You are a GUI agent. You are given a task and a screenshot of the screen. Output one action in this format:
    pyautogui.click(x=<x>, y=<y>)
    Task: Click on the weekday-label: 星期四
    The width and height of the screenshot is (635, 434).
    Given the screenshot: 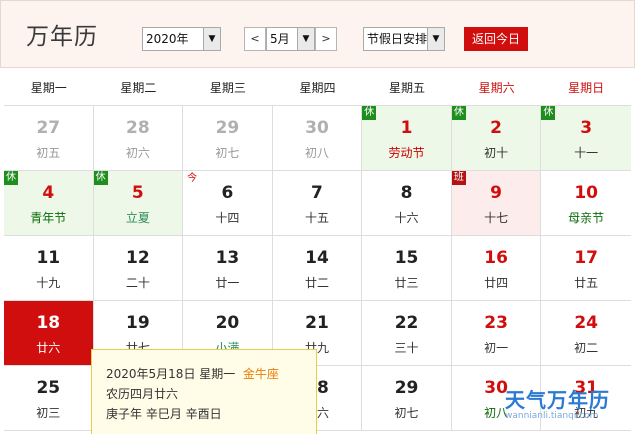 What is the action you would take?
    pyautogui.click(x=317, y=88)
    